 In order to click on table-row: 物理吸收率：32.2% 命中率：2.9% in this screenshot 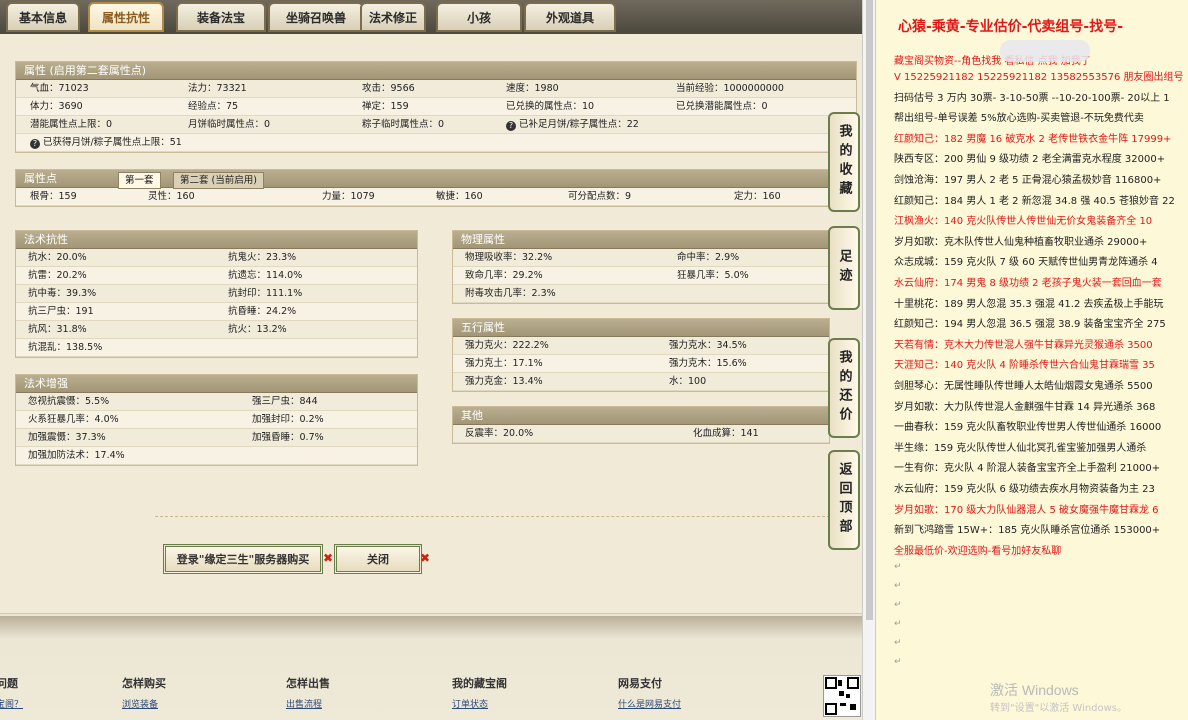, I will do `click(641, 258)`.